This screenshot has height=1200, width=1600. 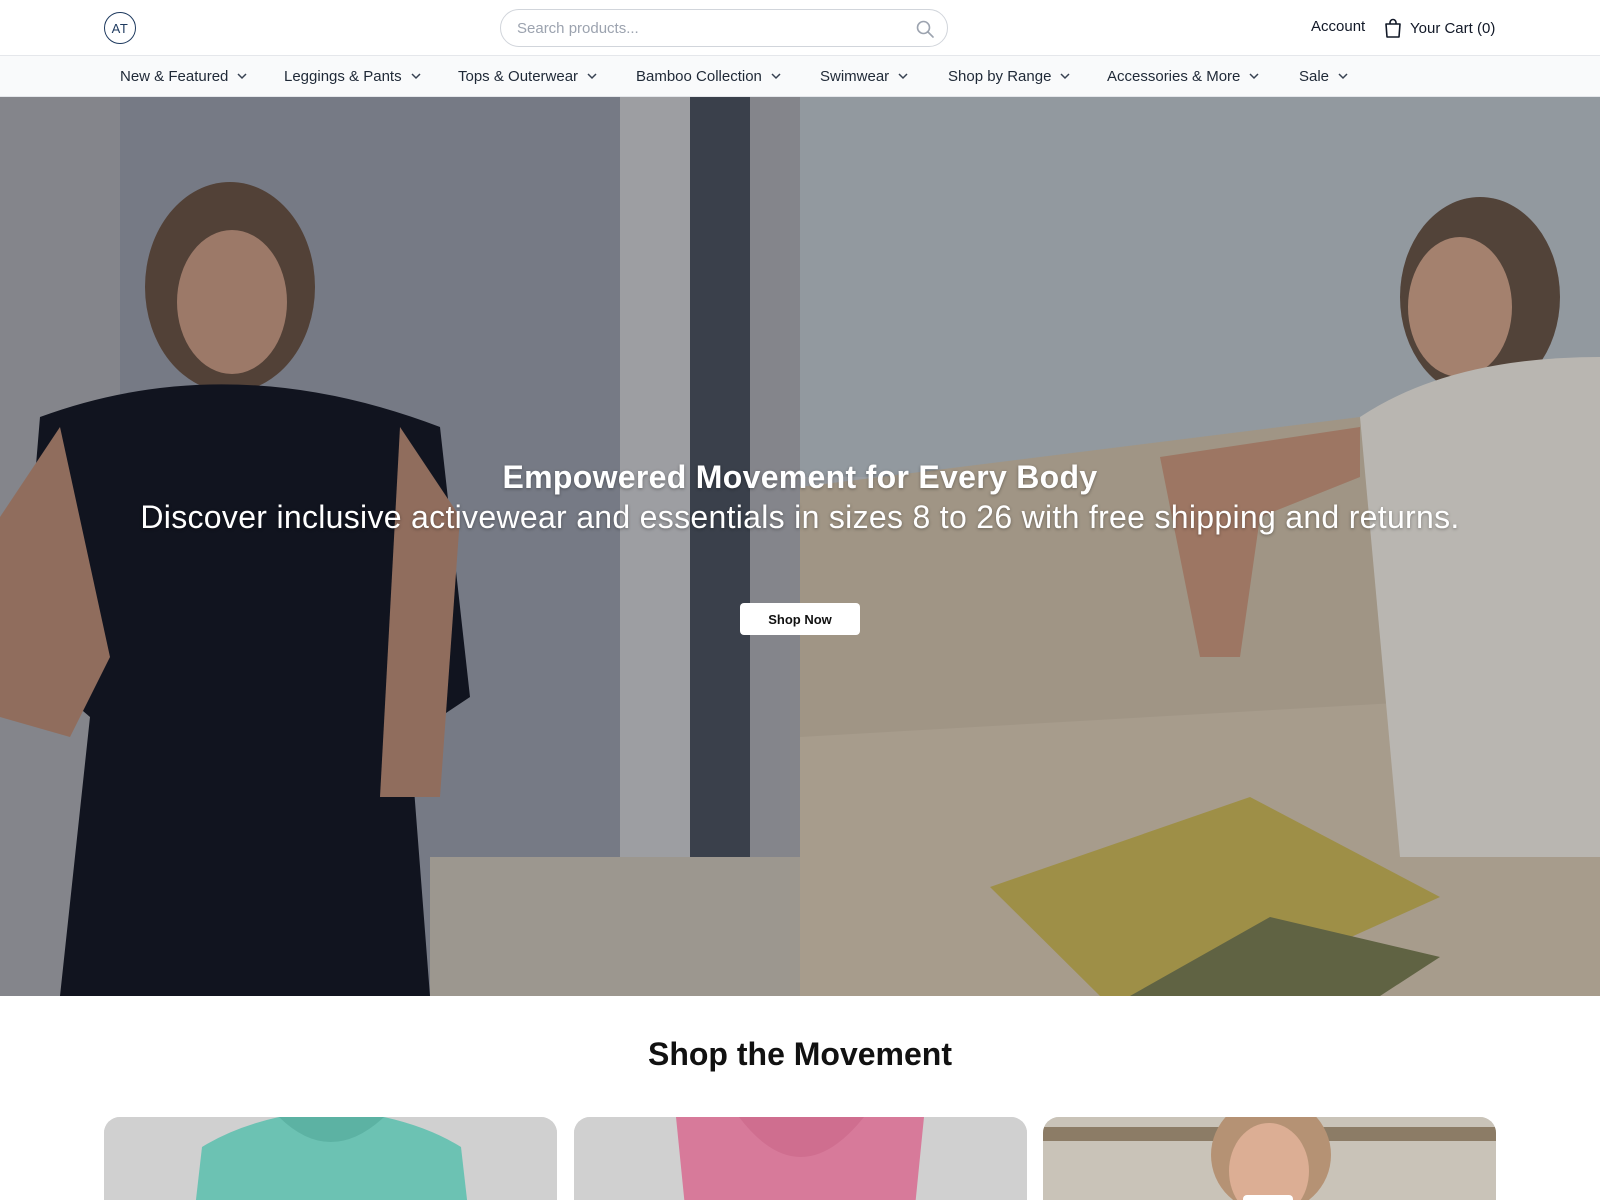 What do you see at coordinates (343, 76) in the screenshot?
I see `nav-item-label: Leggings & Pants` at bounding box center [343, 76].